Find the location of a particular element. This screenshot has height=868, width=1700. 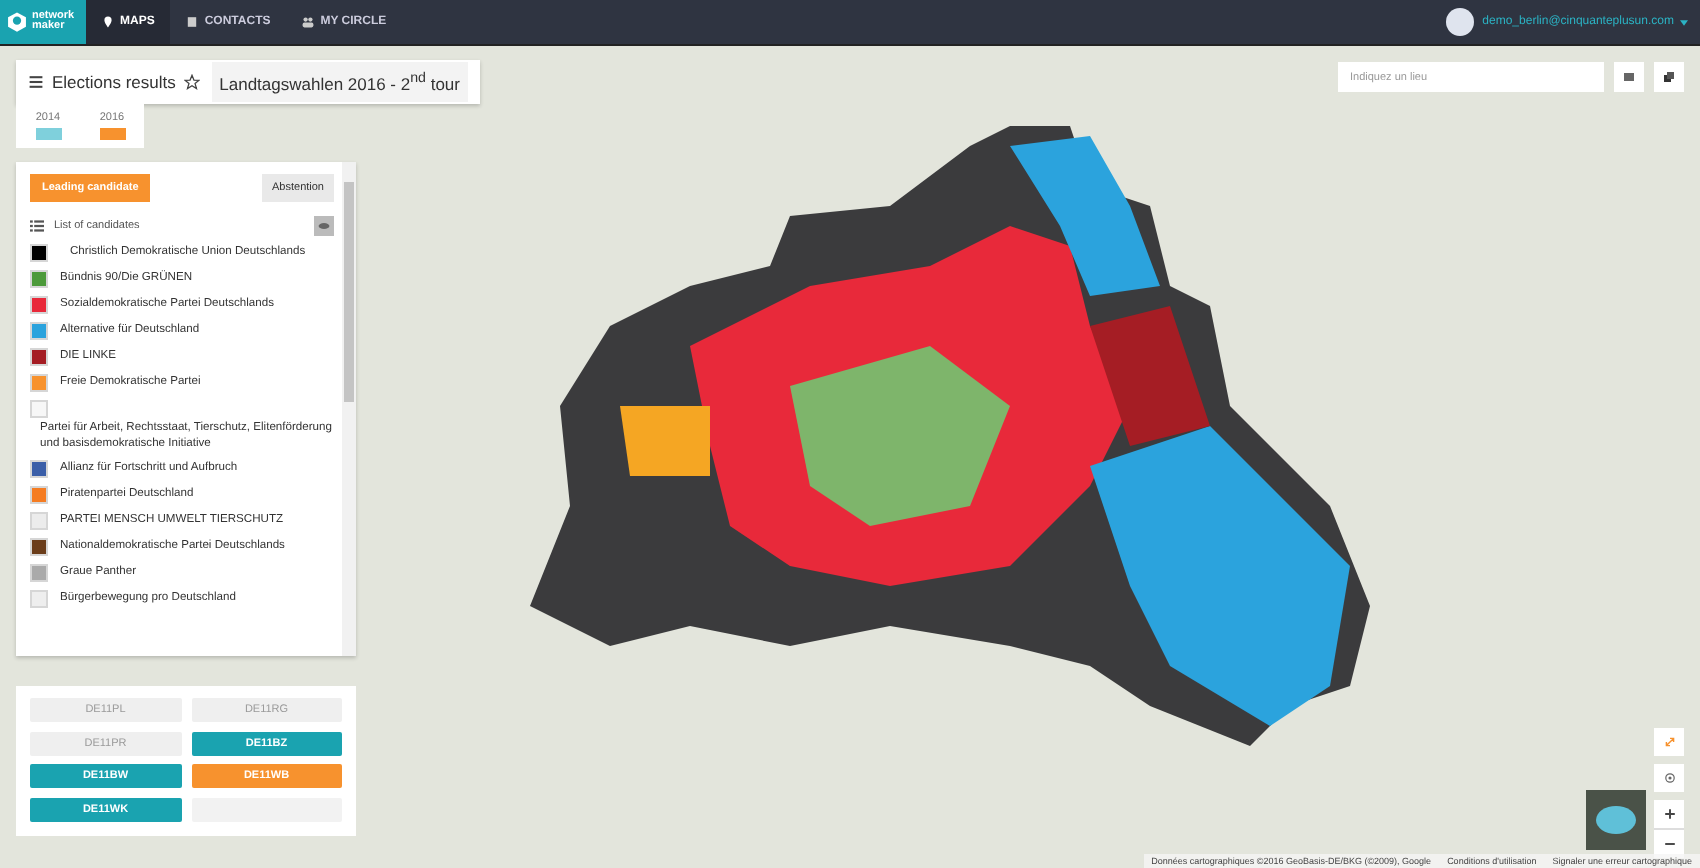

copy-button is located at coordinates (1669, 77).